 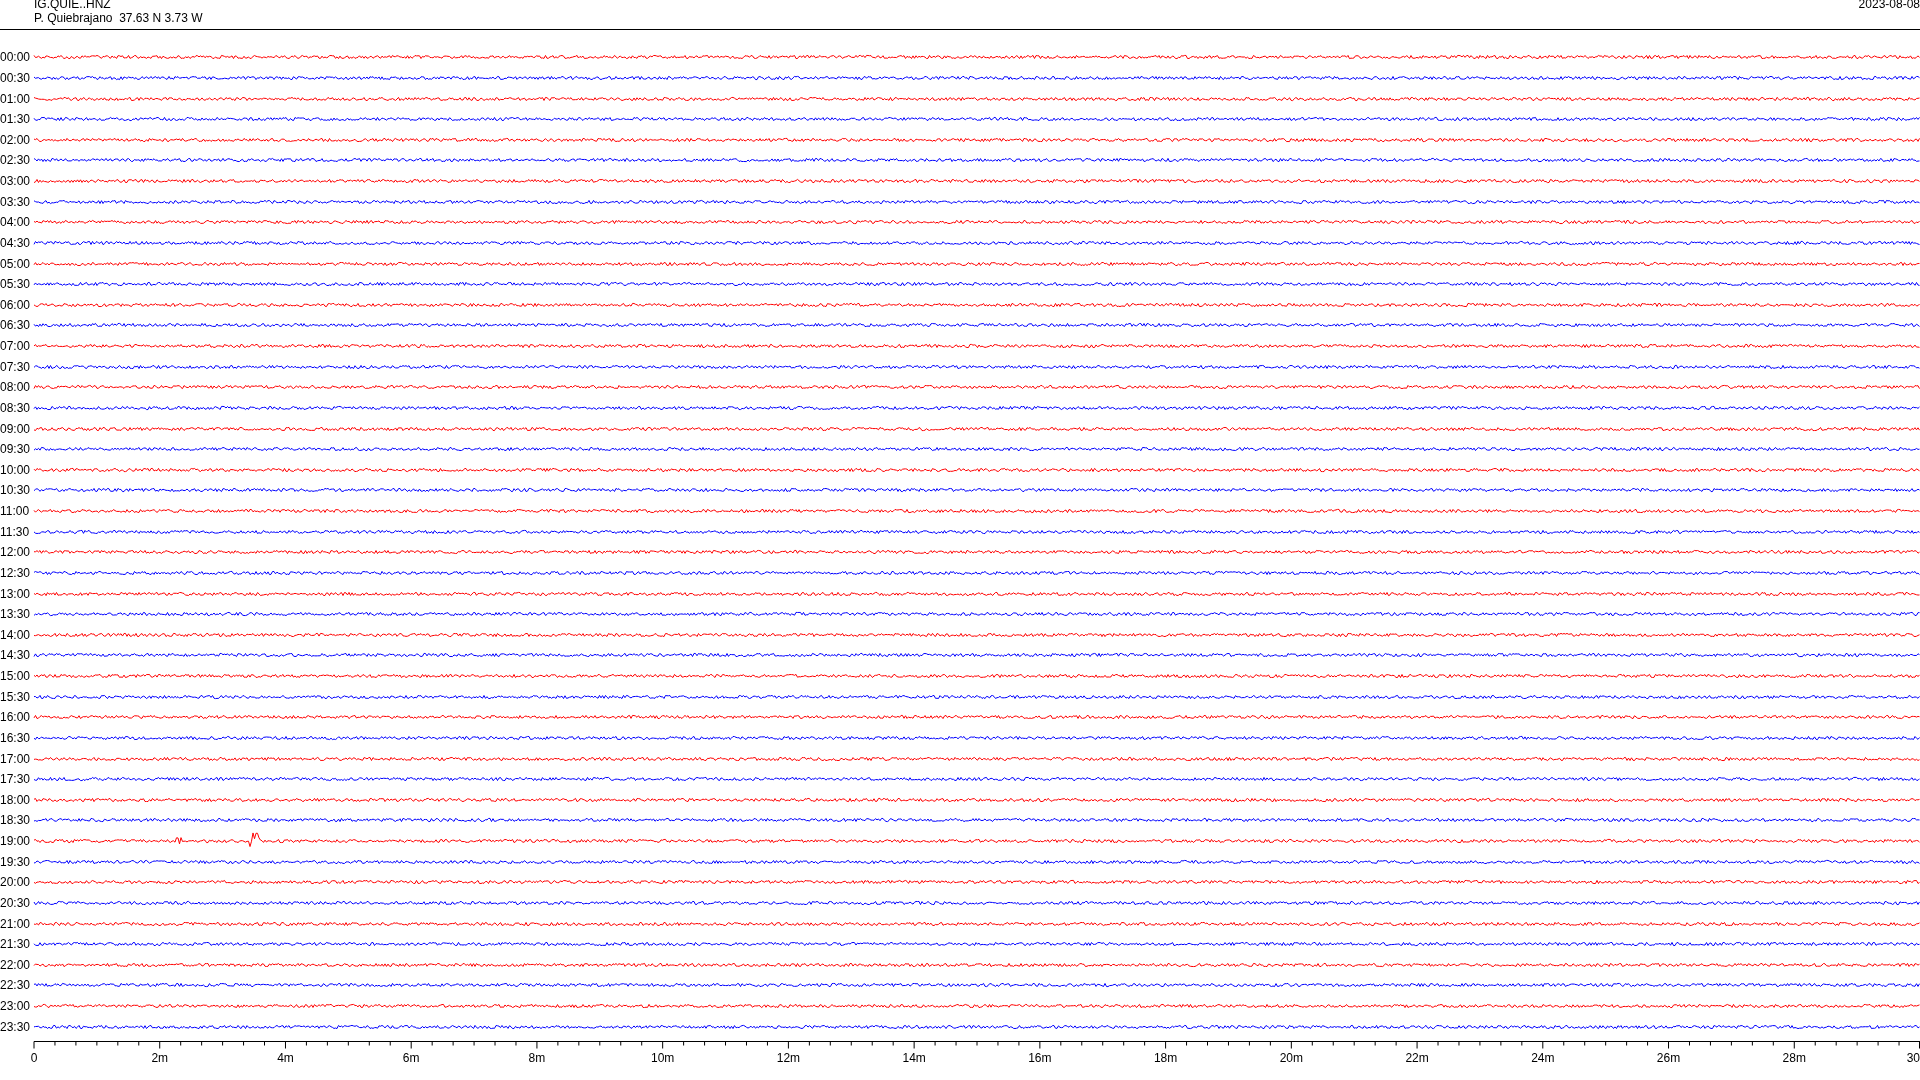 I want to click on time-label: 04:00, so click(x=16, y=222).